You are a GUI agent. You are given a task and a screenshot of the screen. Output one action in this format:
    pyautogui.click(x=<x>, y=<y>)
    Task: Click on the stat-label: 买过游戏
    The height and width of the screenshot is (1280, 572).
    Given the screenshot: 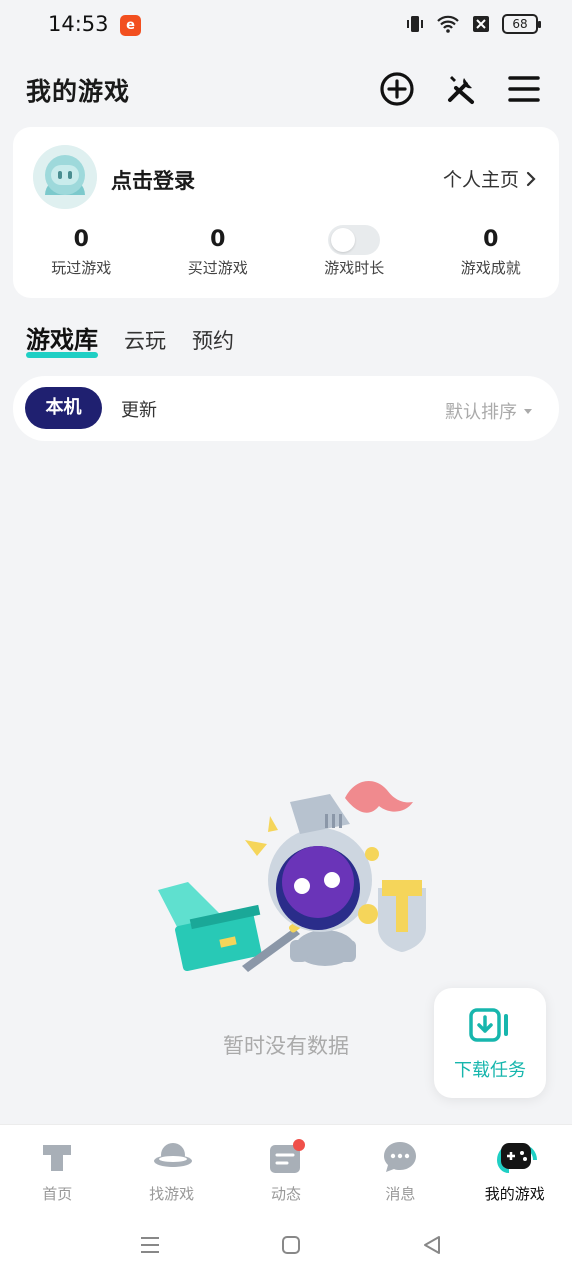 What is the action you would take?
    pyautogui.click(x=217, y=268)
    